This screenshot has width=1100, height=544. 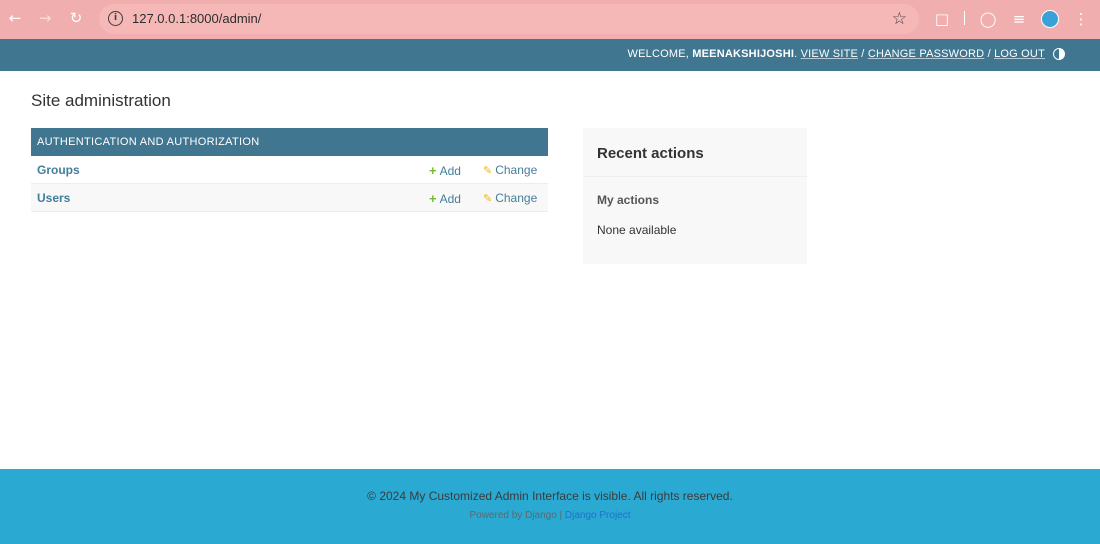 I want to click on view-site-link: VIEW SITE, so click(x=829, y=54).